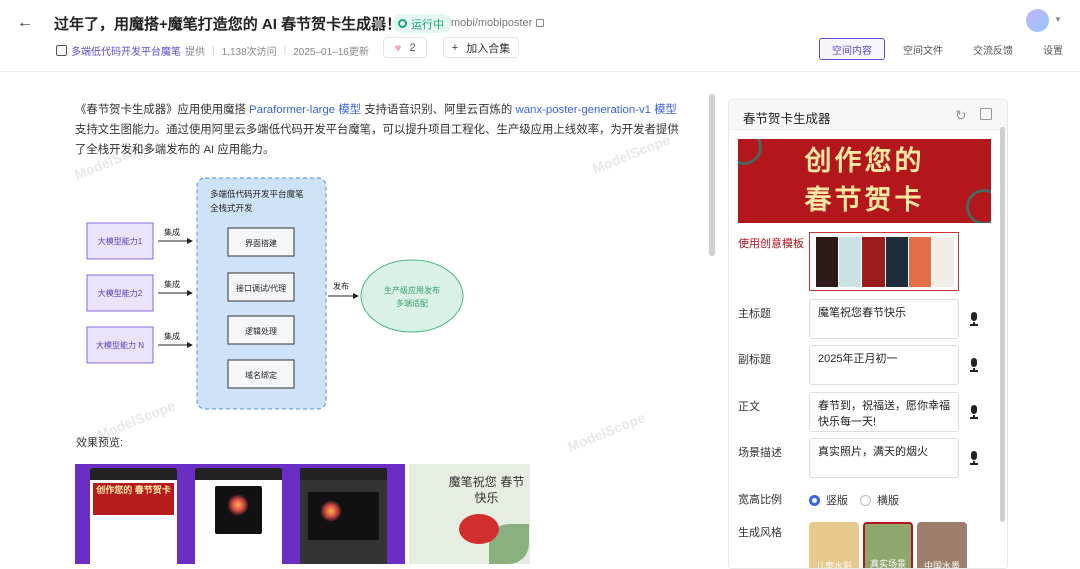 The width and height of the screenshot is (1080, 569). I want to click on scene-input: 真实照片，满天的烟火, so click(884, 458).